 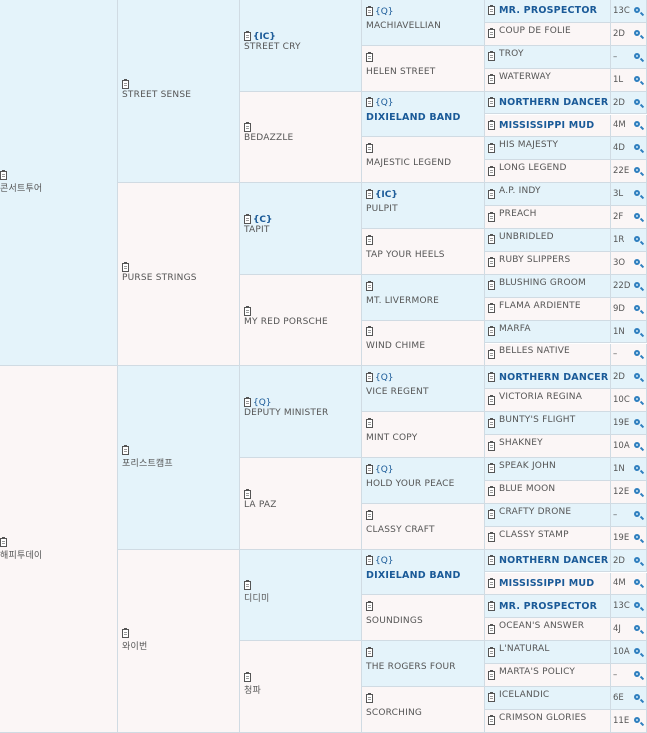 I want to click on horse-name-link: CLASSY STAMP, so click(x=534, y=535).